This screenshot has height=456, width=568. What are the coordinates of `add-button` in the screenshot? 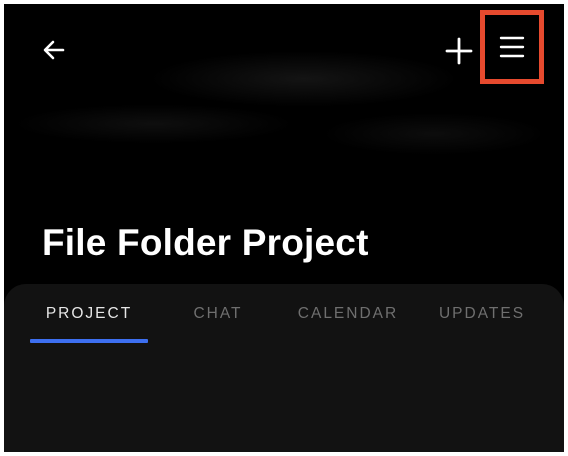 It's located at (459, 51).